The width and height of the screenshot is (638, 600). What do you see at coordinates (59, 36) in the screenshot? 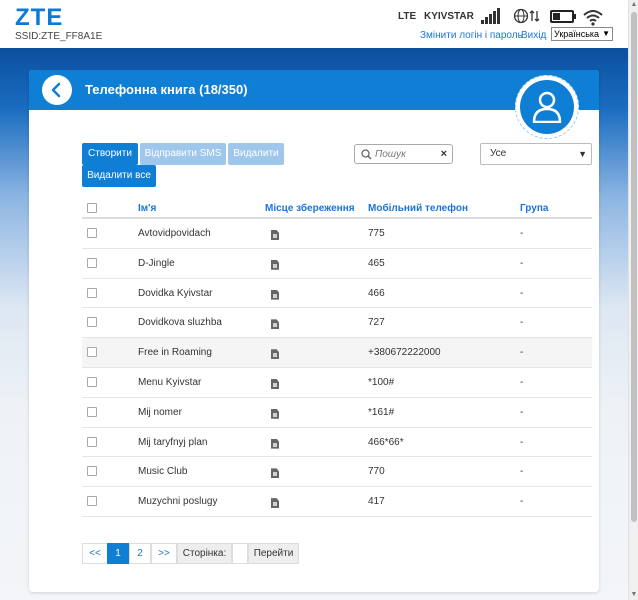
I see `ssid-label: SSID:ZTE_FF8A1E` at bounding box center [59, 36].